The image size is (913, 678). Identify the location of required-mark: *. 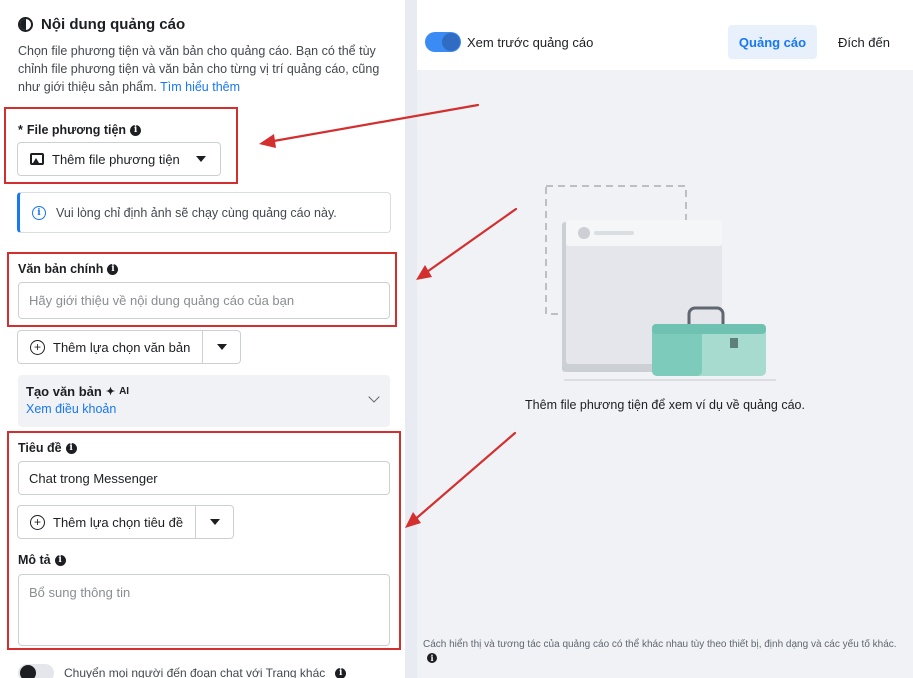
(20, 130).